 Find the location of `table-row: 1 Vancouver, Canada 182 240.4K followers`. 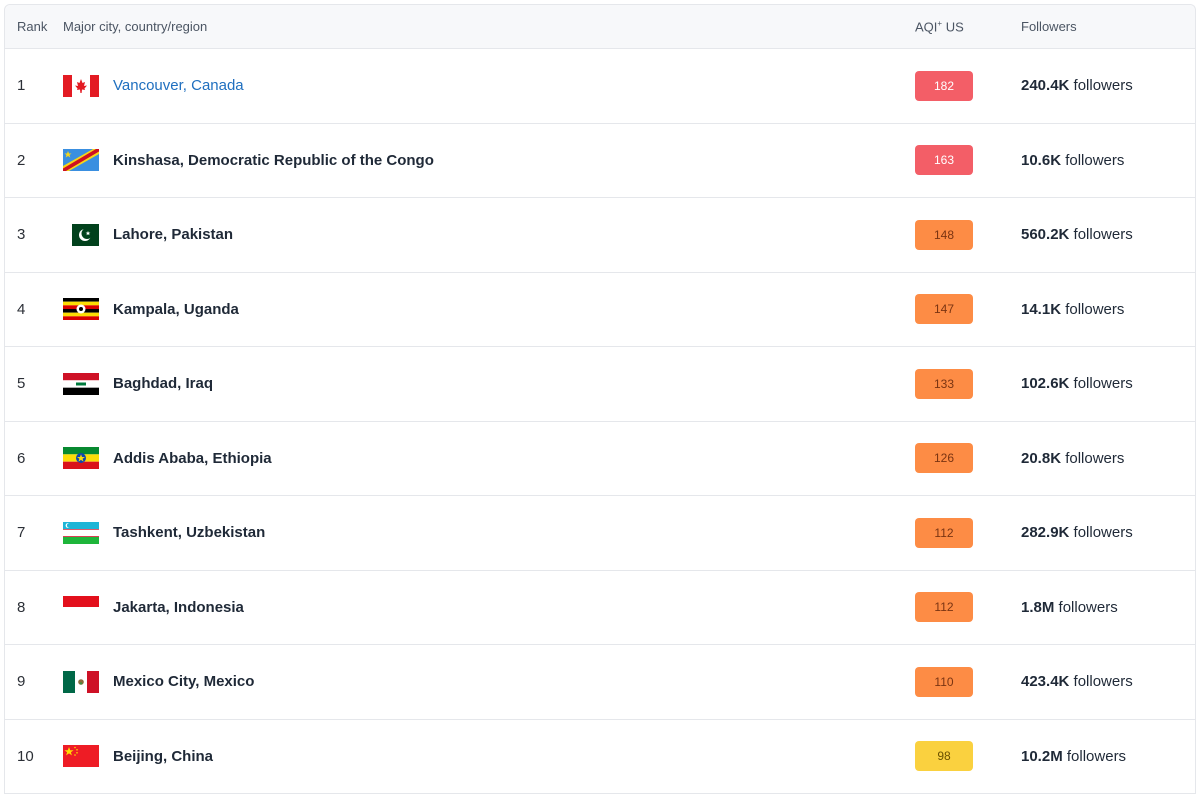

table-row: 1 Vancouver, Canada 182 240.4K followers is located at coordinates (600, 86).